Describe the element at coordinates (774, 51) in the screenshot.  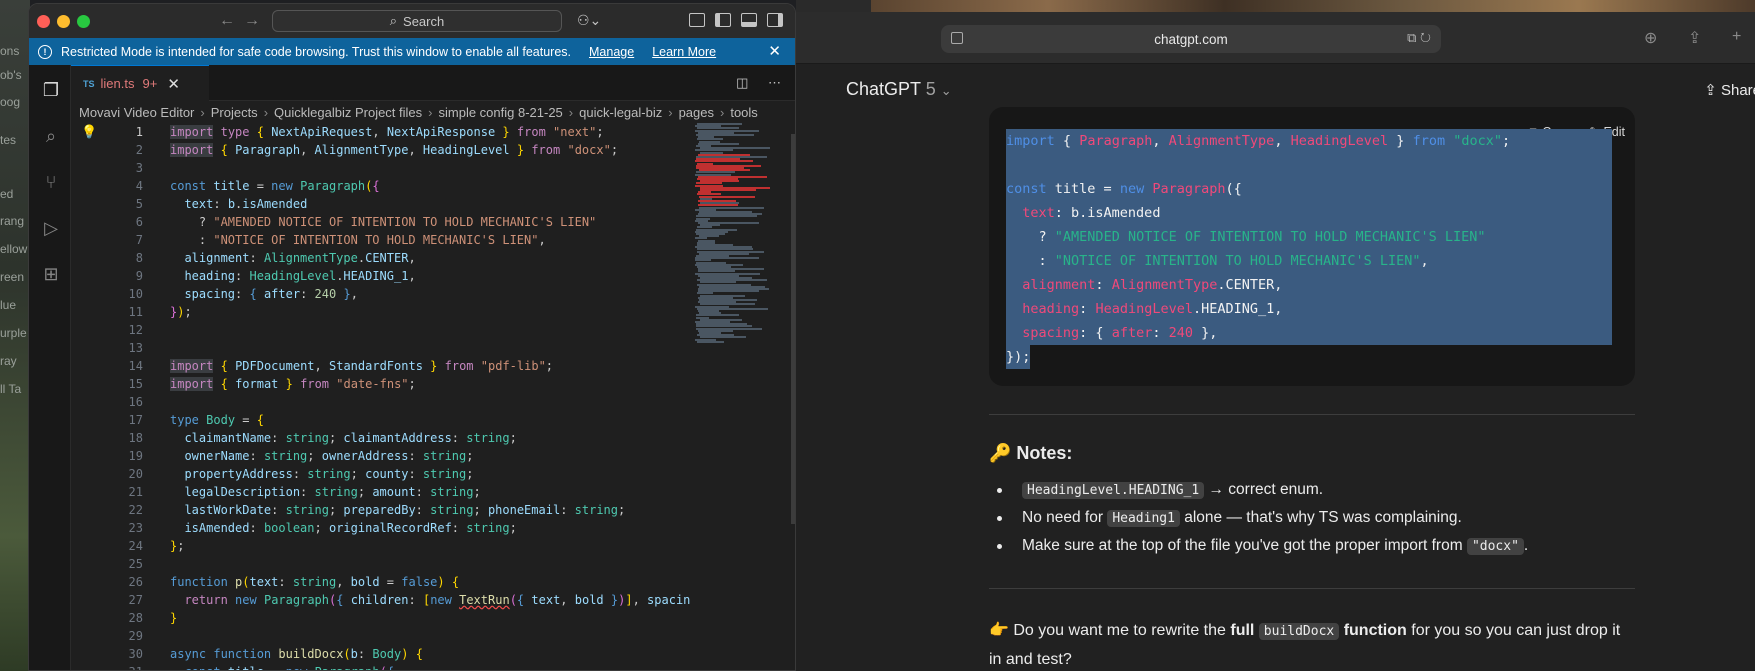
I see `close-banner-icon: ✕` at that location.